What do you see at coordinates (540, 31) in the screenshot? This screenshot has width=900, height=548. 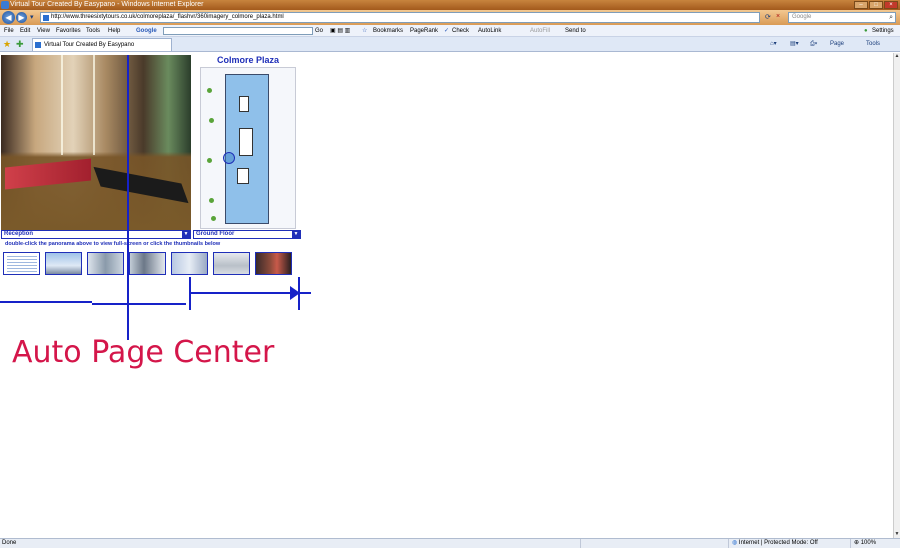 I see `autofill-button: AutoFill` at bounding box center [540, 31].